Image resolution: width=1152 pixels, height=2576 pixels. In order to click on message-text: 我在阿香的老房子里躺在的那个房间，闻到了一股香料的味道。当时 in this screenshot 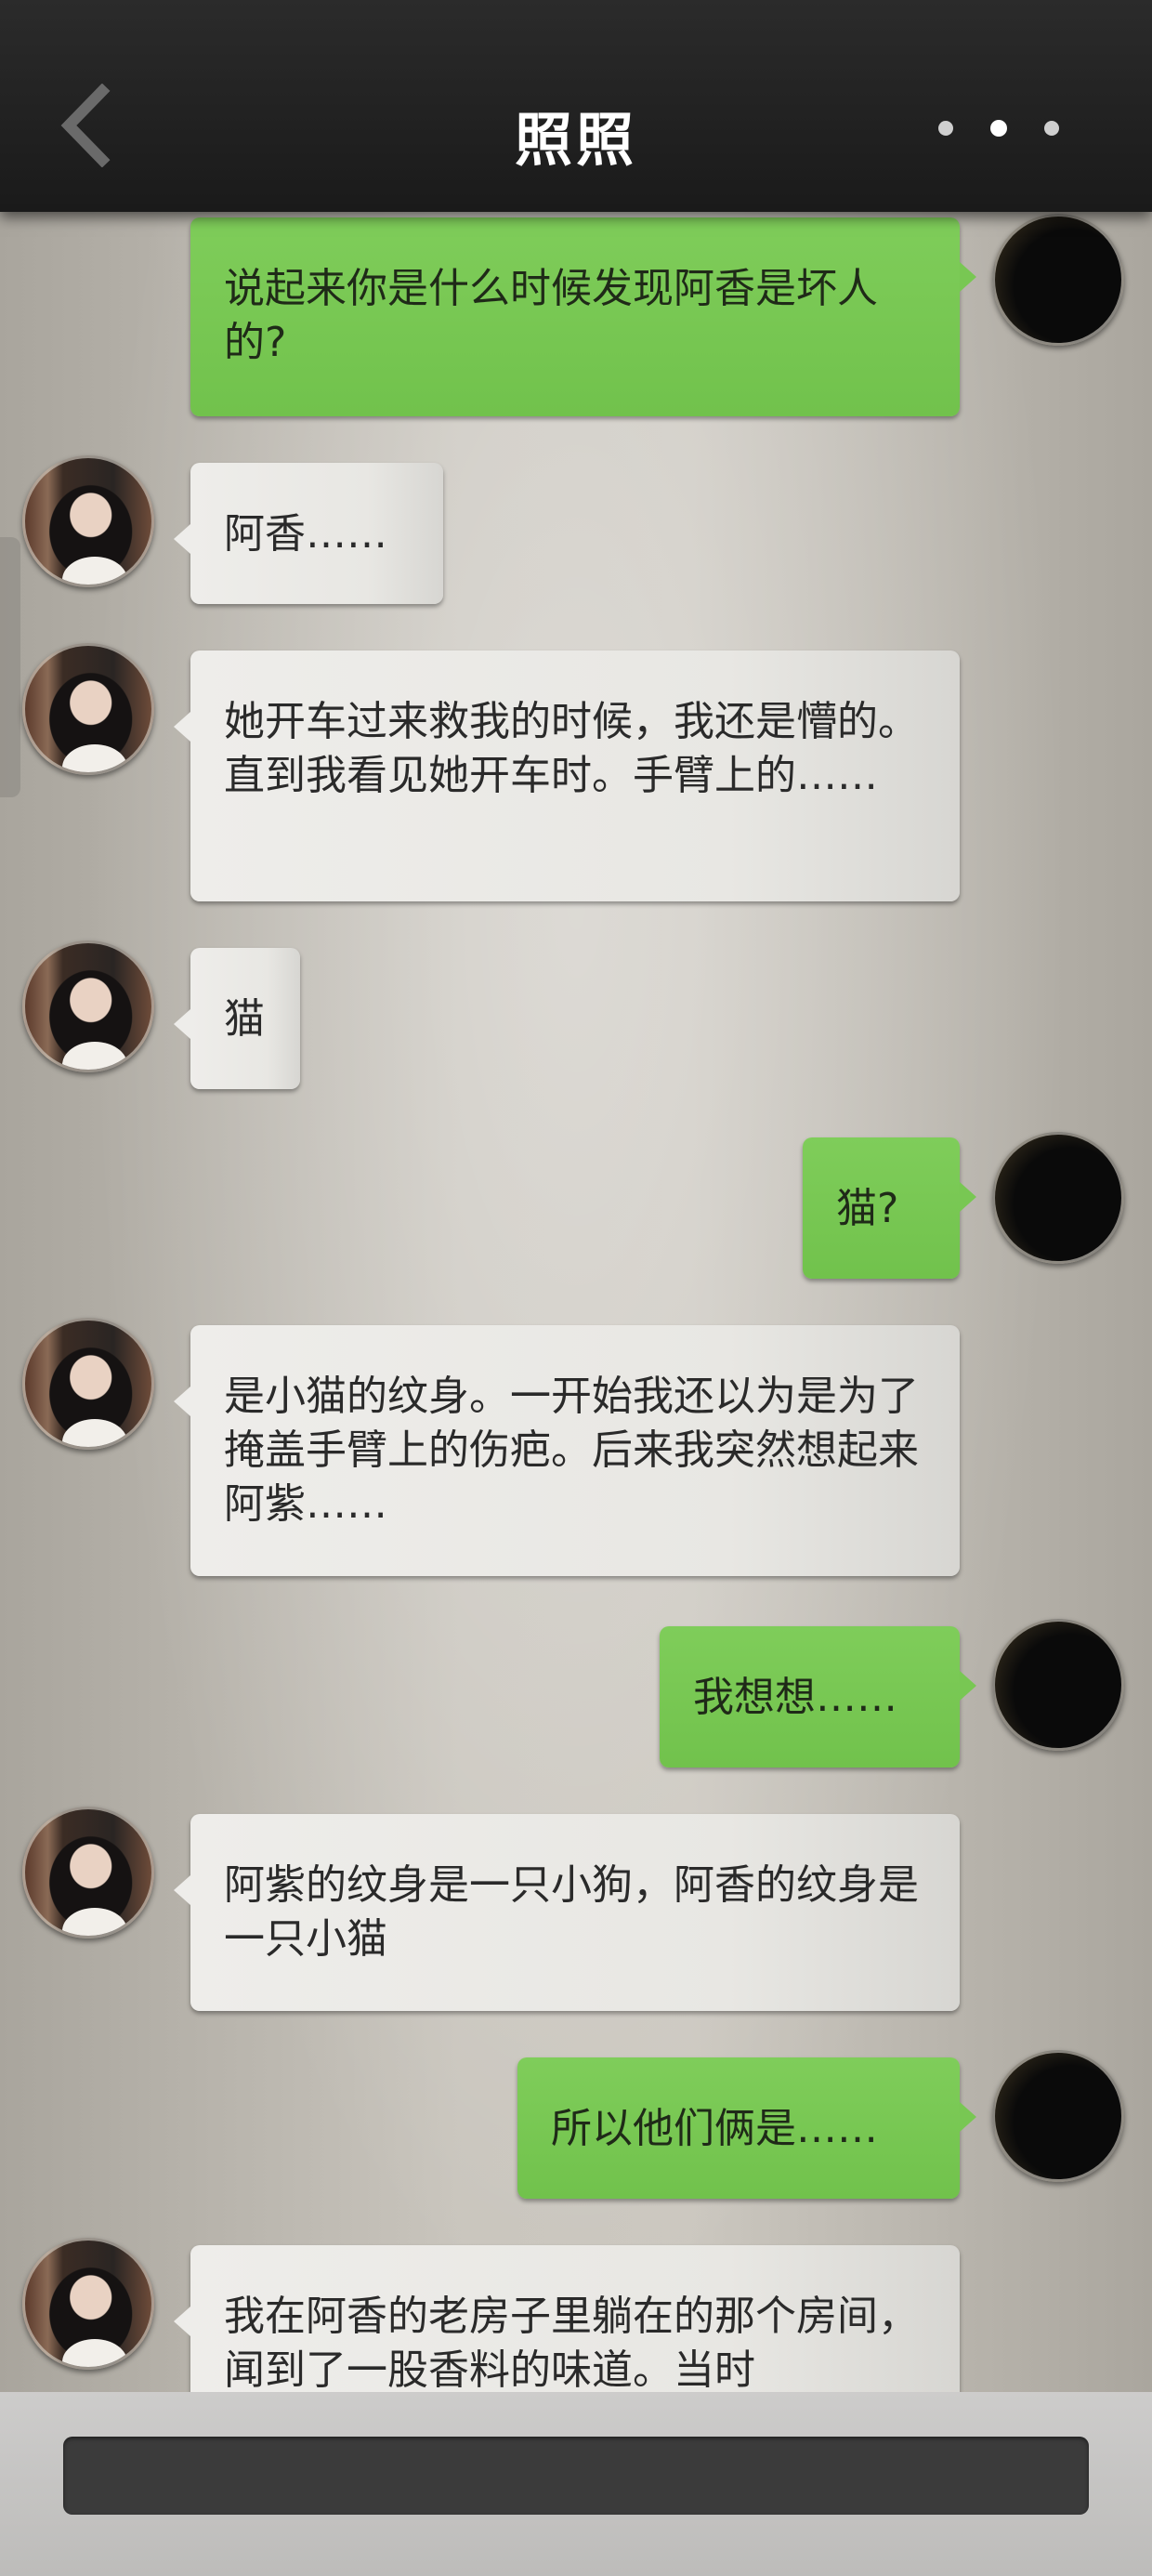, I will do `click(571, 2342)`.